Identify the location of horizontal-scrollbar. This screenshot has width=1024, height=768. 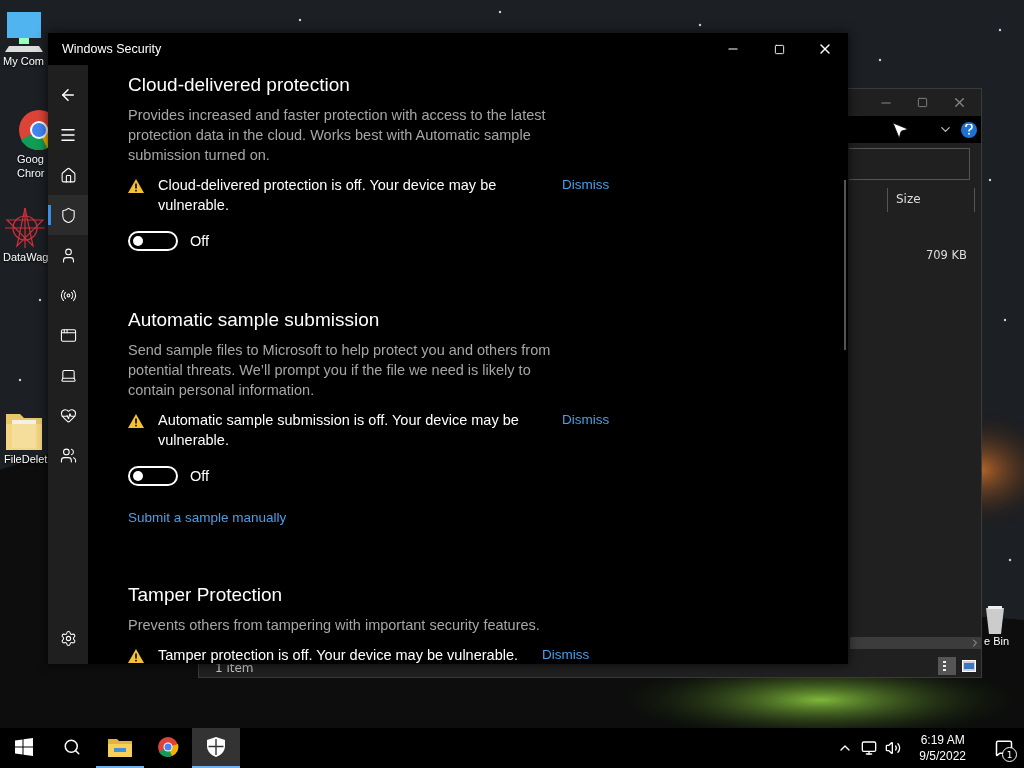
(915, 643).